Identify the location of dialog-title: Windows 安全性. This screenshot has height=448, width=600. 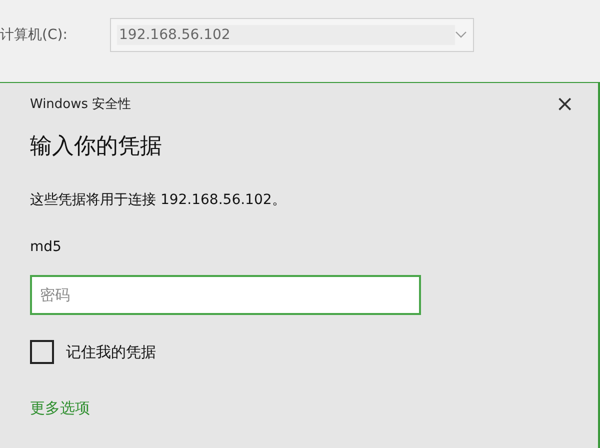
(81, 104).